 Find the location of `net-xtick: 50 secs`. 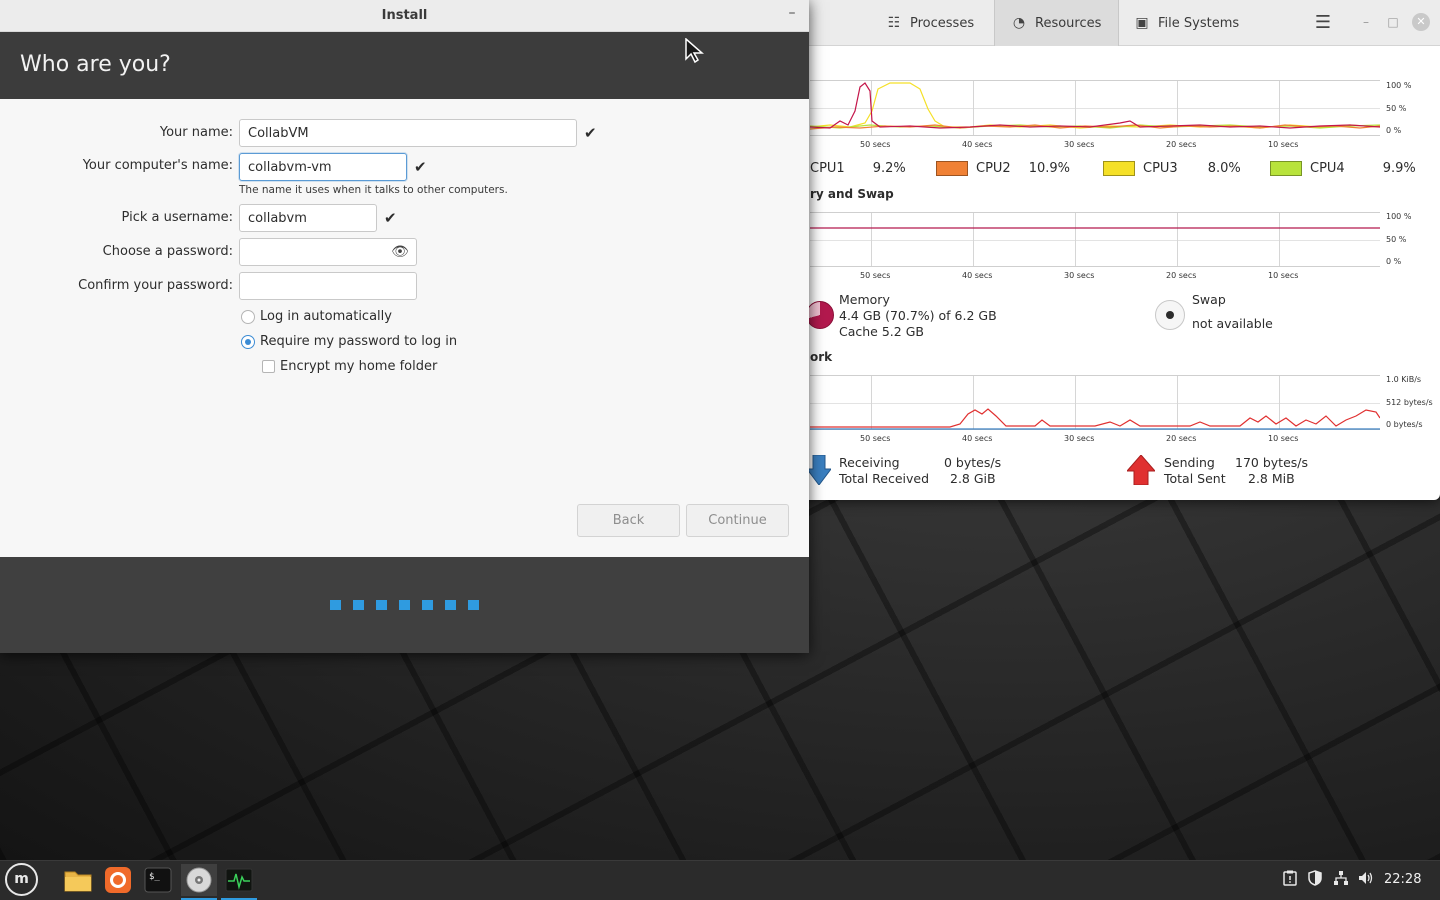

net-xtick: 50 secs is located at coordinates (875, 438).